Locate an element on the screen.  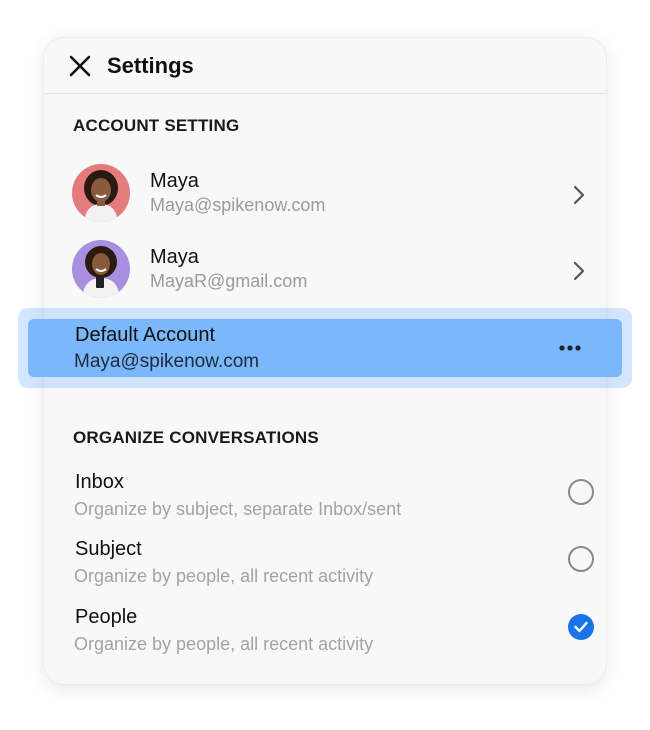
close-button is located at coordinates (80, 66).